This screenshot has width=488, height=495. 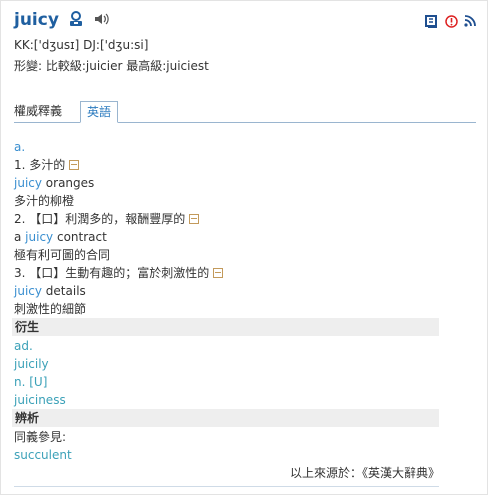 I want to click on tab-english: 英語, so click(x=99, y=112).